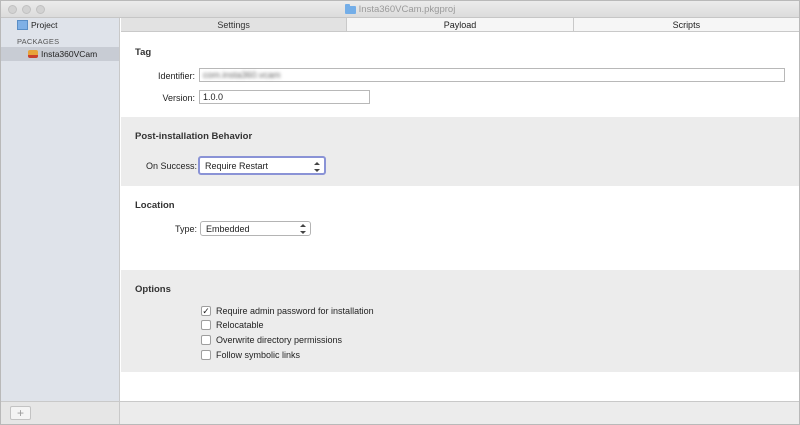 This screenshot has height=425, width=800. What do you see at coordinates (69, 54) in the screenshot?
I see `sidebar-item-label: Insta360VCam` at bounding box center [69, 54].